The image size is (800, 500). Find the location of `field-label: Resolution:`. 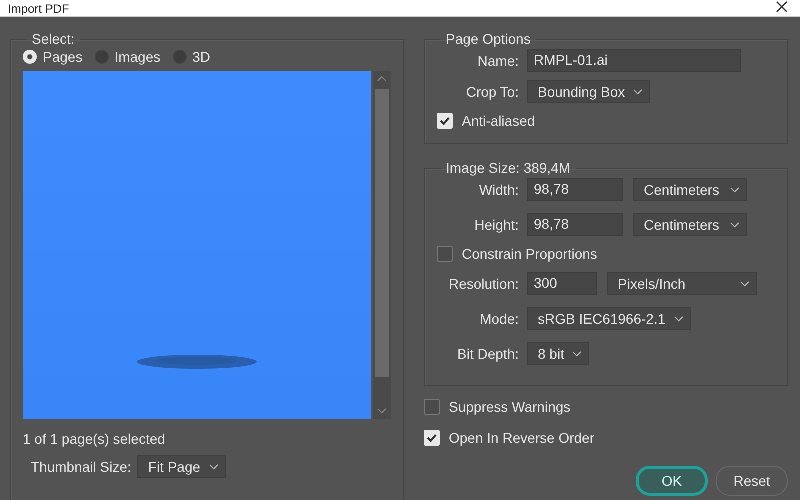

field-label: Resolution: is located at coordinates (483, 284).